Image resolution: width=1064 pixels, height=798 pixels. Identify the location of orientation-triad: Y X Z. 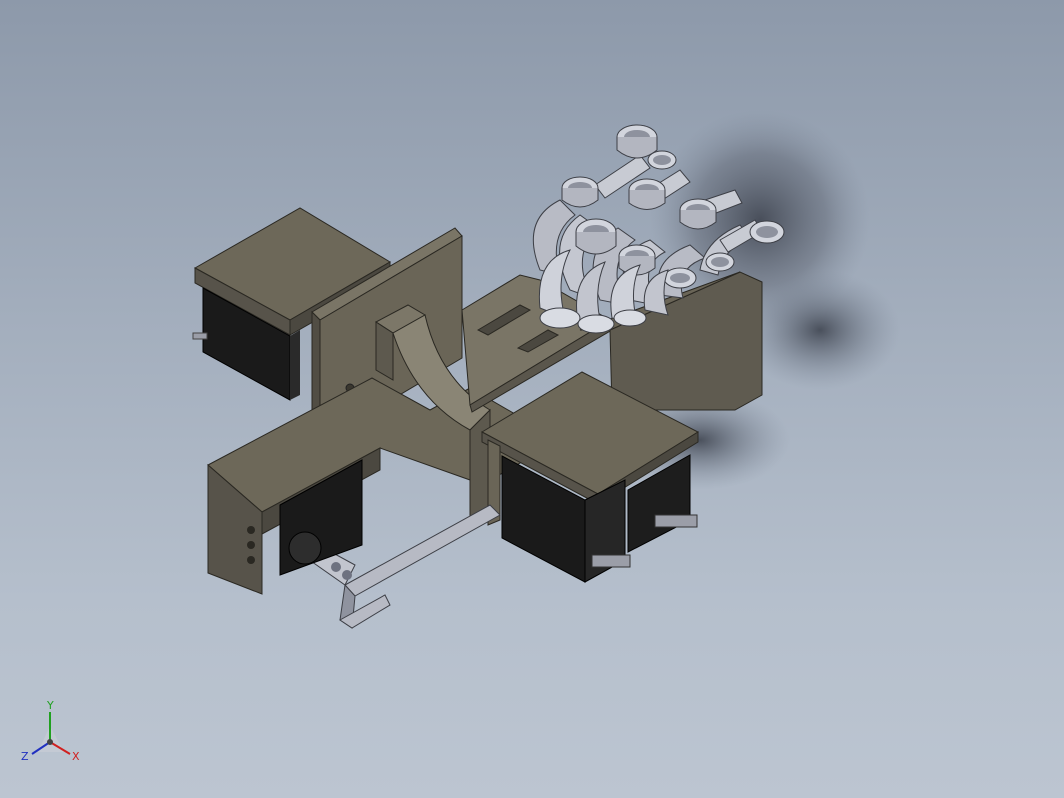
(53, 735).